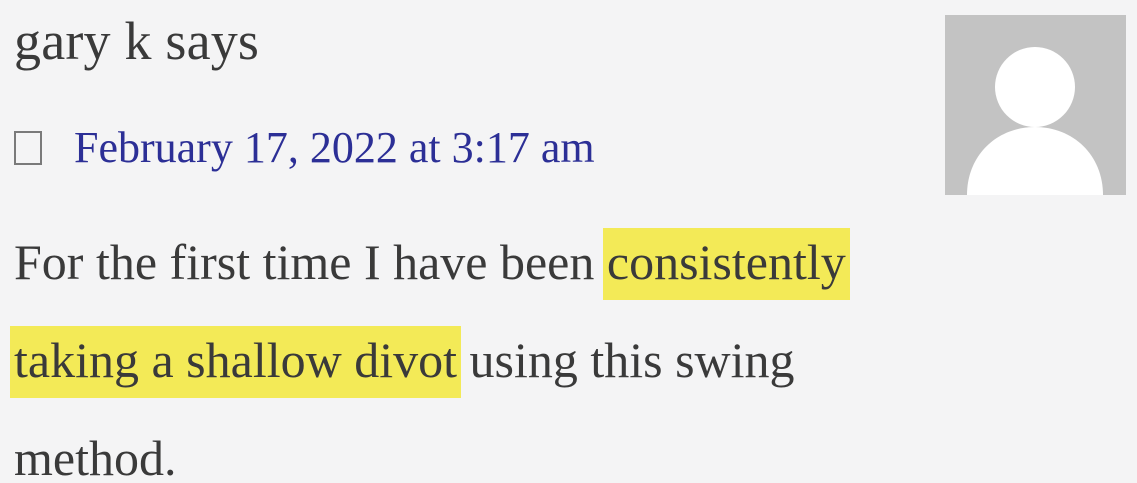  What do you see at coordinates (95, 456) in the screenshot?
I see `comment-text-part: method.` at bounding box center [95, 456].